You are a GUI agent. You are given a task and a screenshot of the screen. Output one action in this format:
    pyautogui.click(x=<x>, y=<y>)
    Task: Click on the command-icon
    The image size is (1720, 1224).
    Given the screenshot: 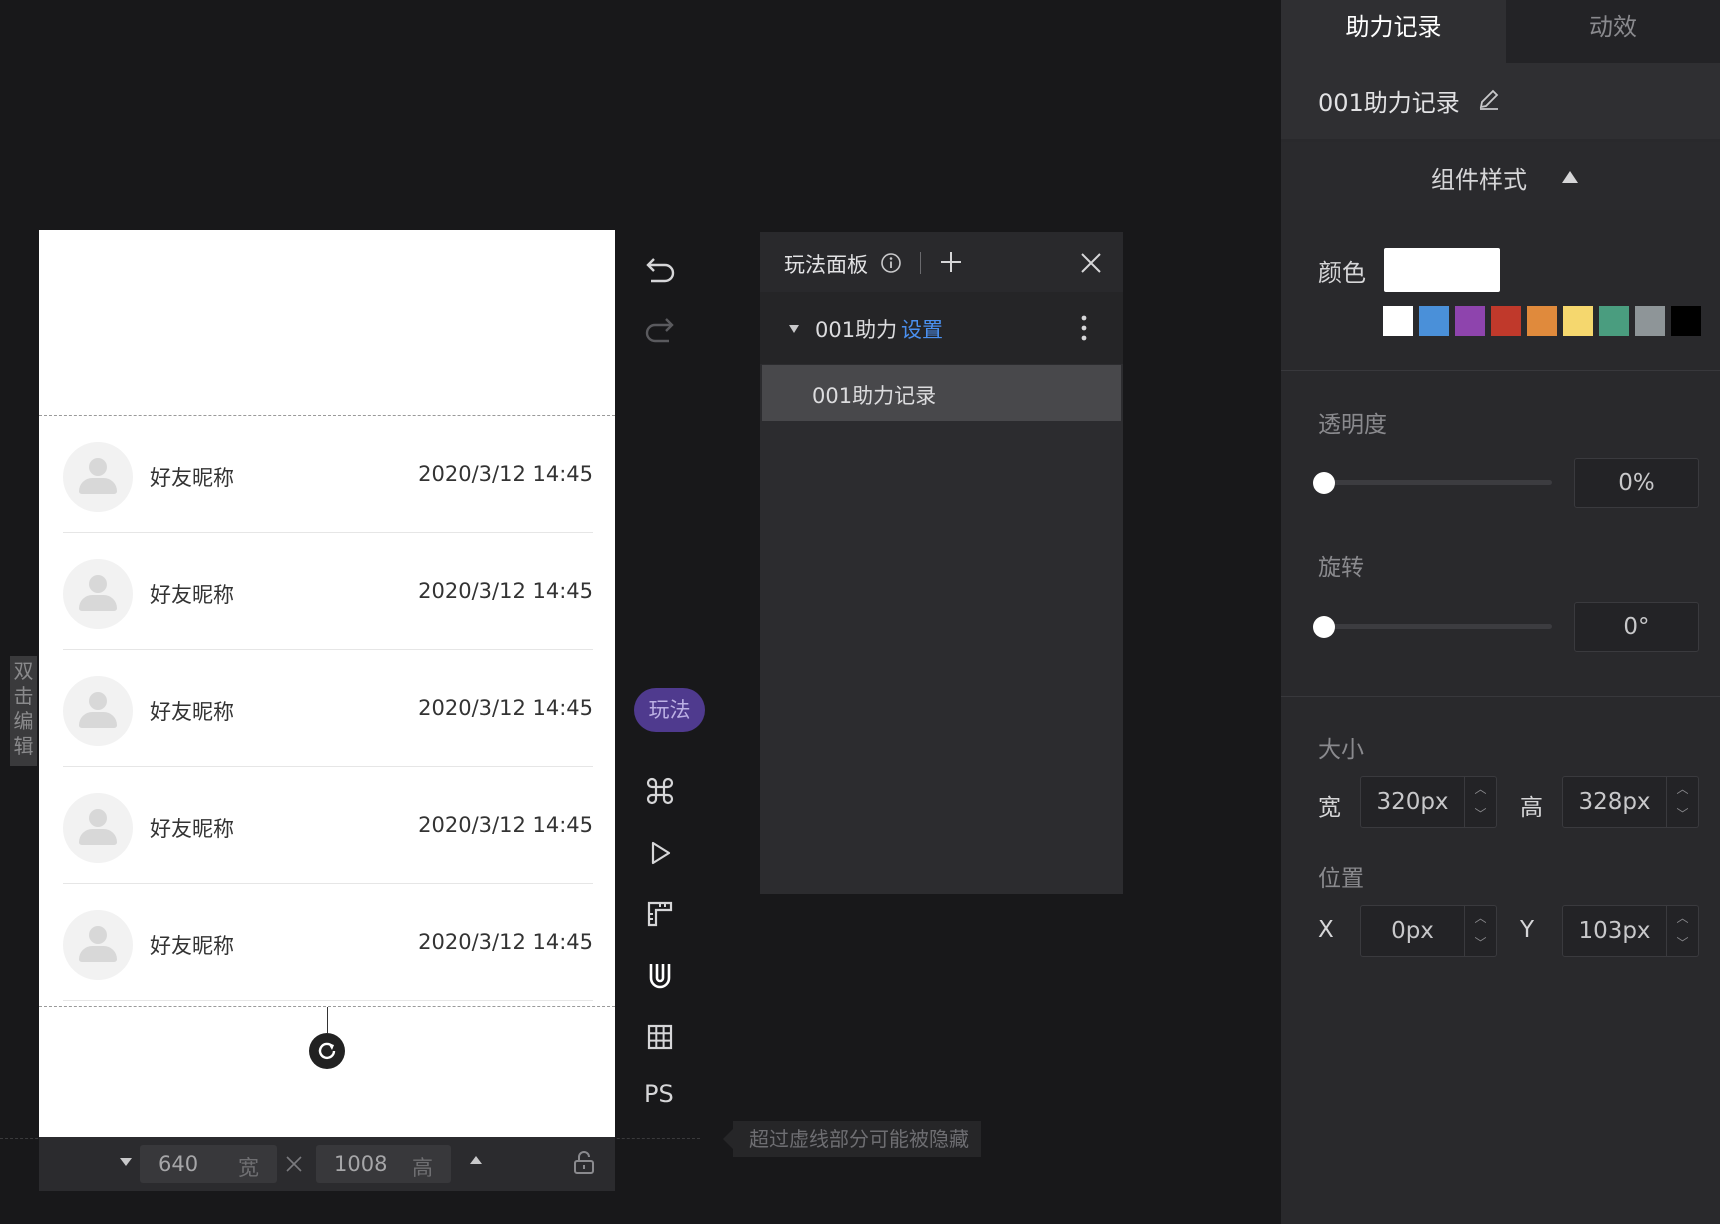 What is the action you would take?
    pyautogui.click(x=660, y=791)
    